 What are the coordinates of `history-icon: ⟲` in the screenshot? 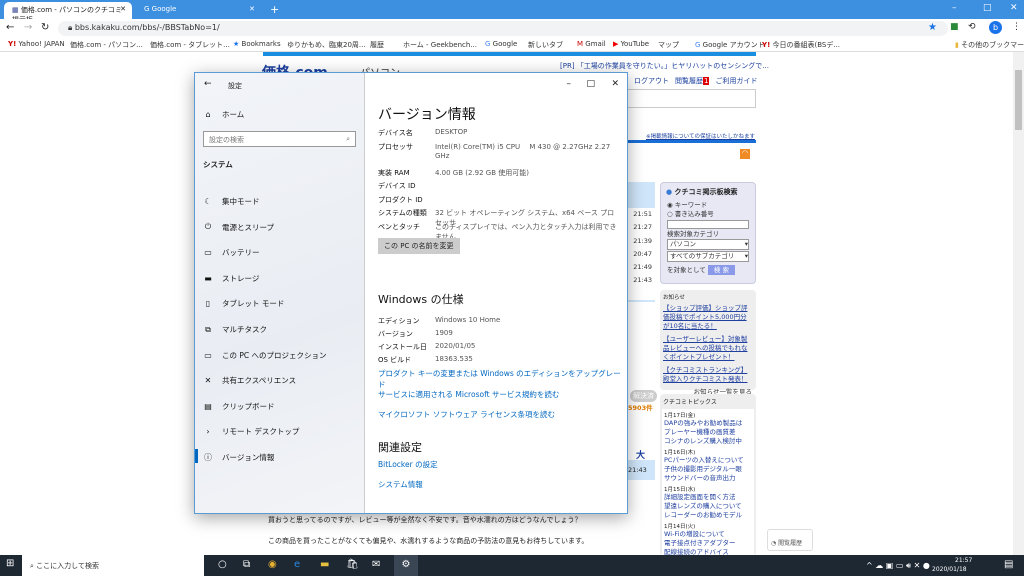 It's located at (972, 27).